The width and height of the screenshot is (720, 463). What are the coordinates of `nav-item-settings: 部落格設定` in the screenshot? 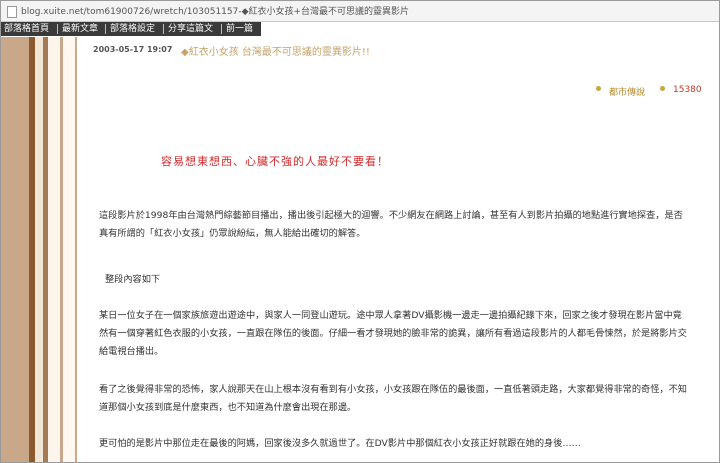 It's located at (132, 29).